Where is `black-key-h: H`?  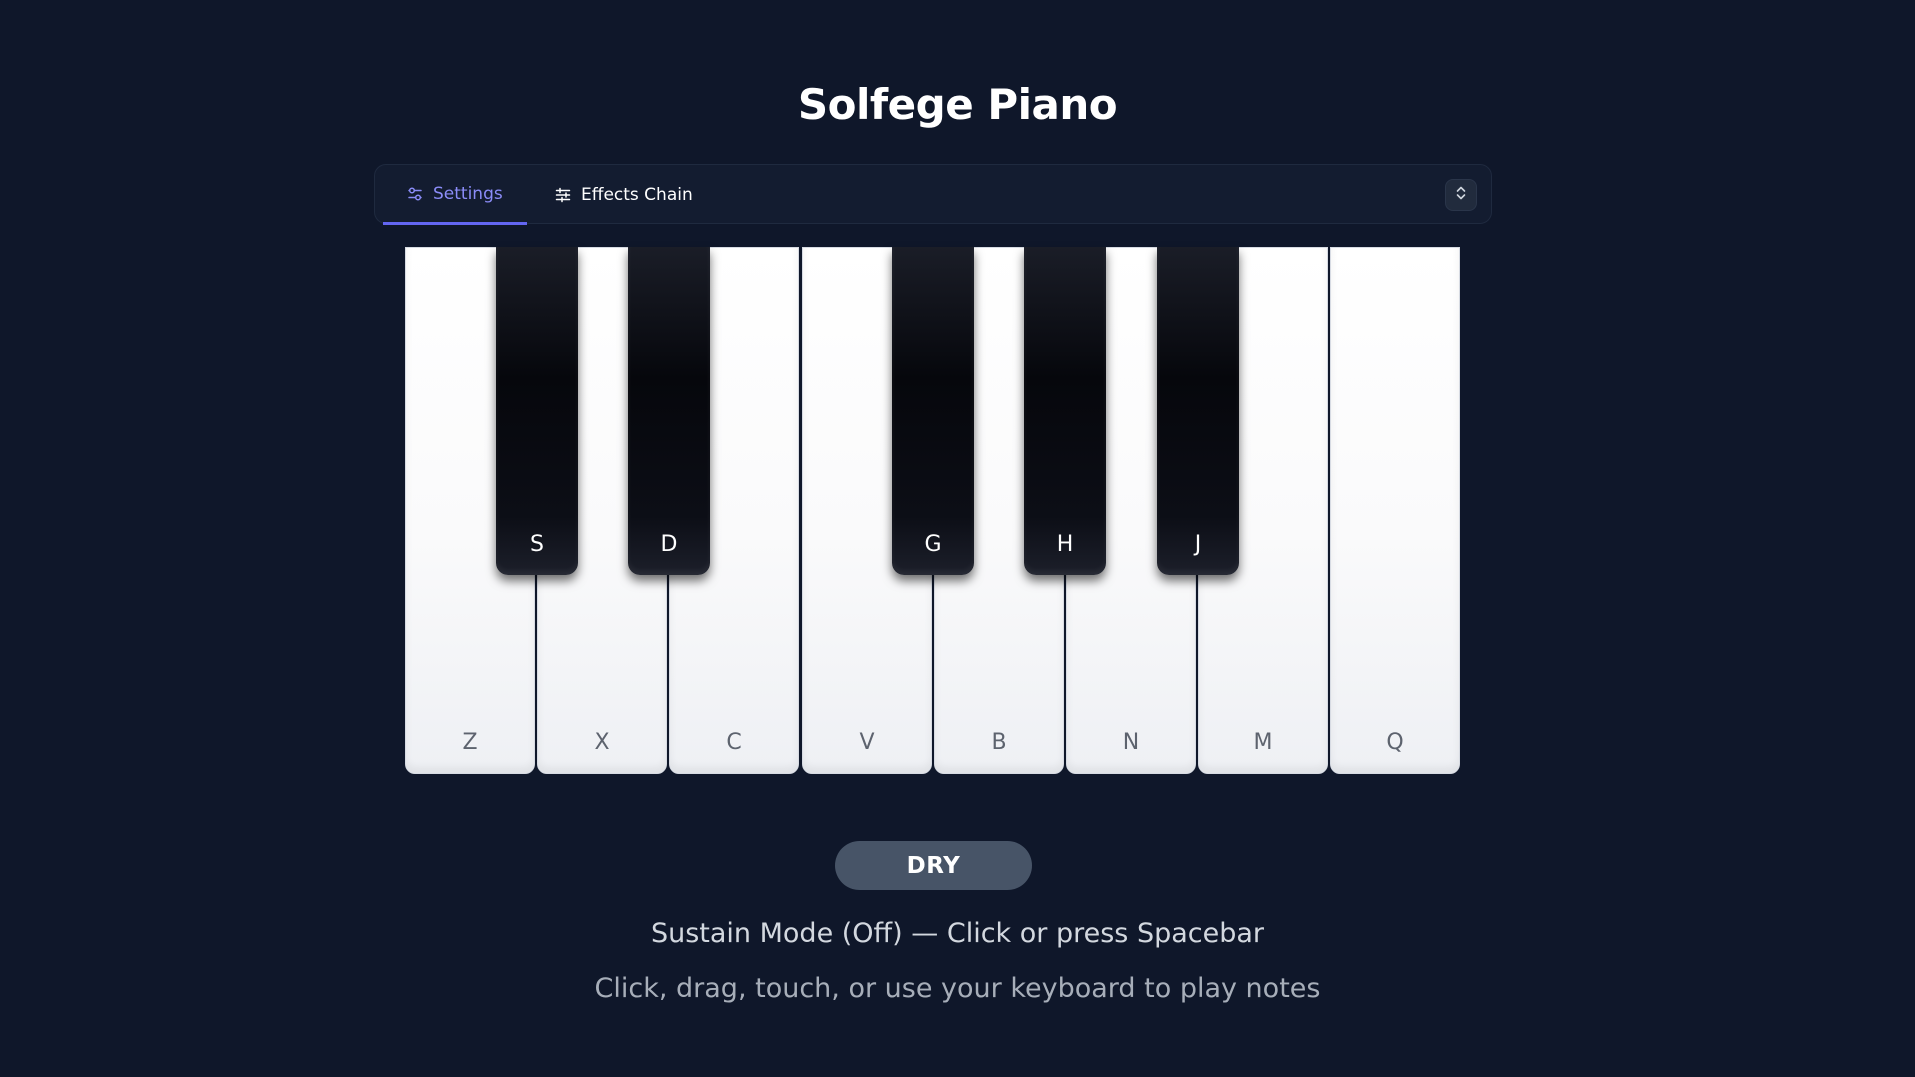
black-key-h: H is located at coordinates (1065, 411).